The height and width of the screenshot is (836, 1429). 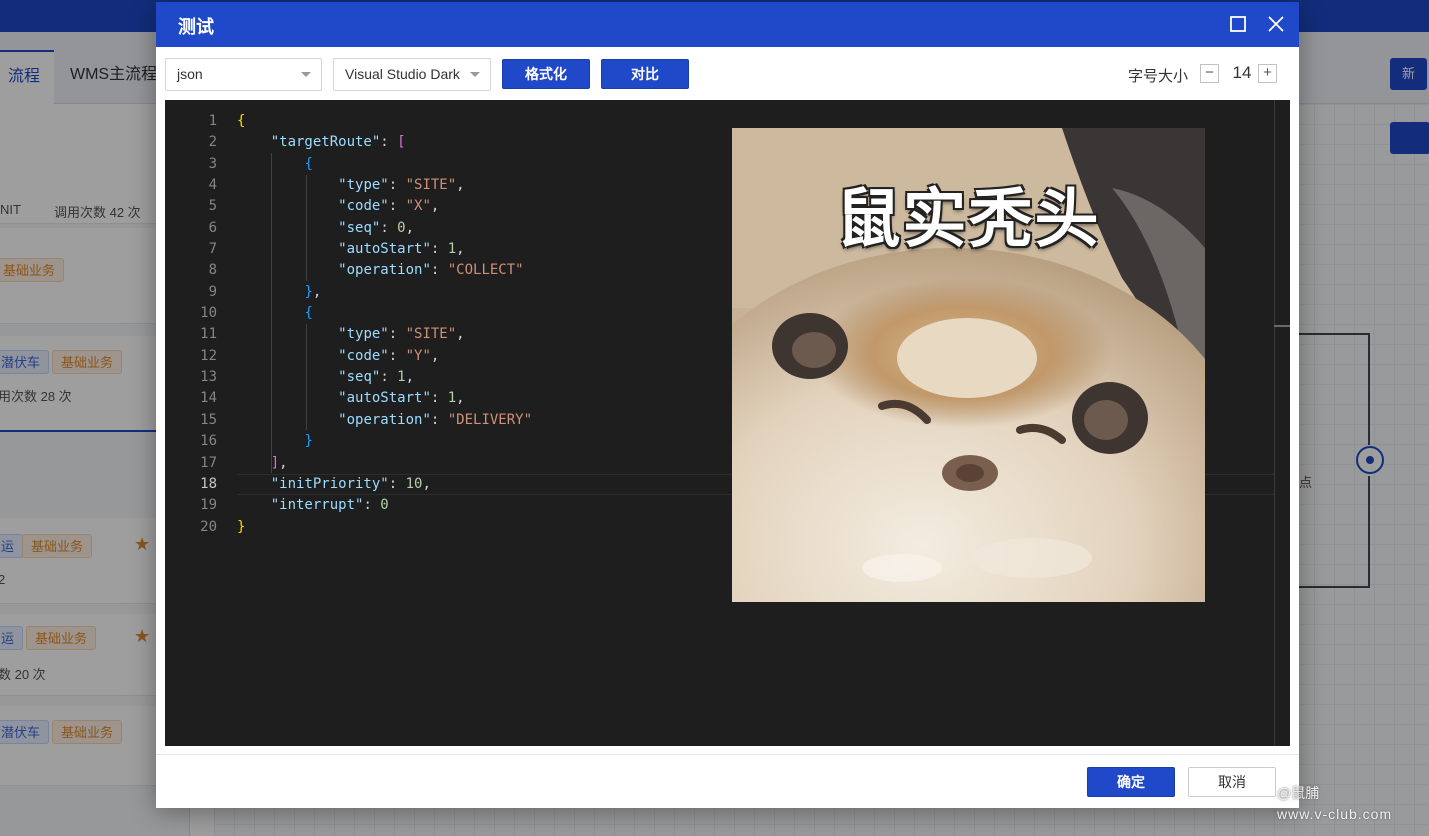 I want to click on json-string: "COLLECT", so click(x=485, y=270).